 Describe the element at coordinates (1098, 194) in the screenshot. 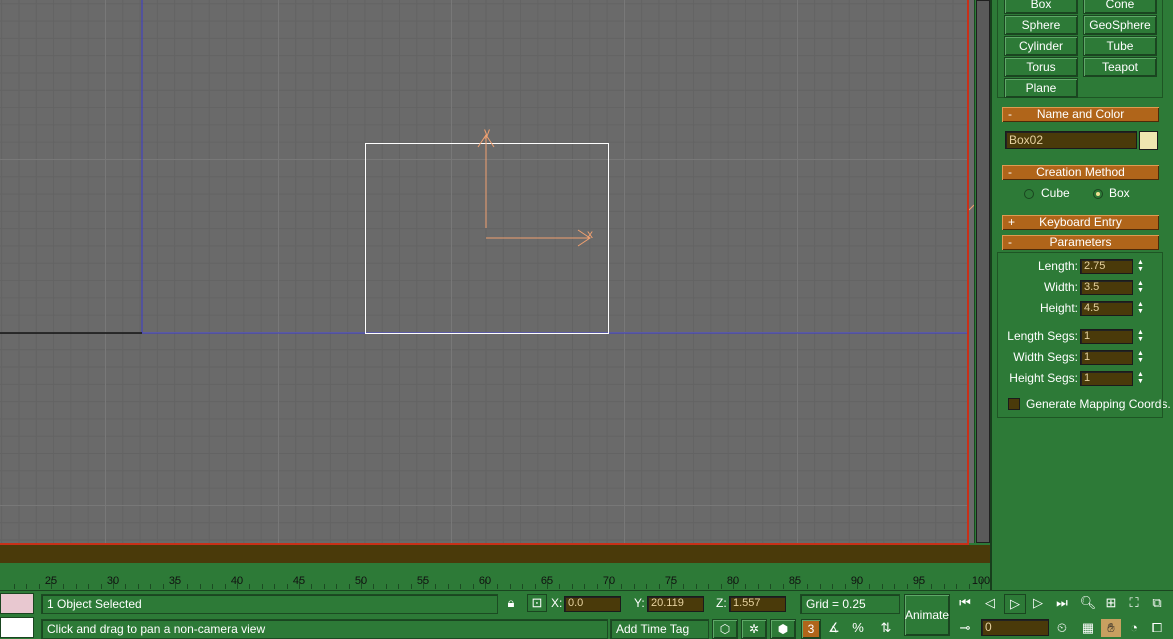

I see `radio-box` at that location.